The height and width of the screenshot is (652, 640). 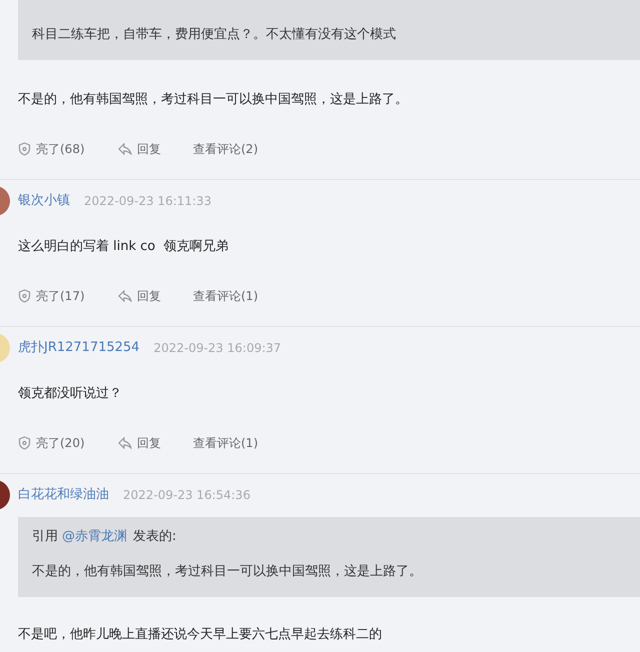 What do you see at coordinates (70, 394) in the screenshot?
I see `comment-text: 领克都没听说过？` at bounding box center [70, 394].